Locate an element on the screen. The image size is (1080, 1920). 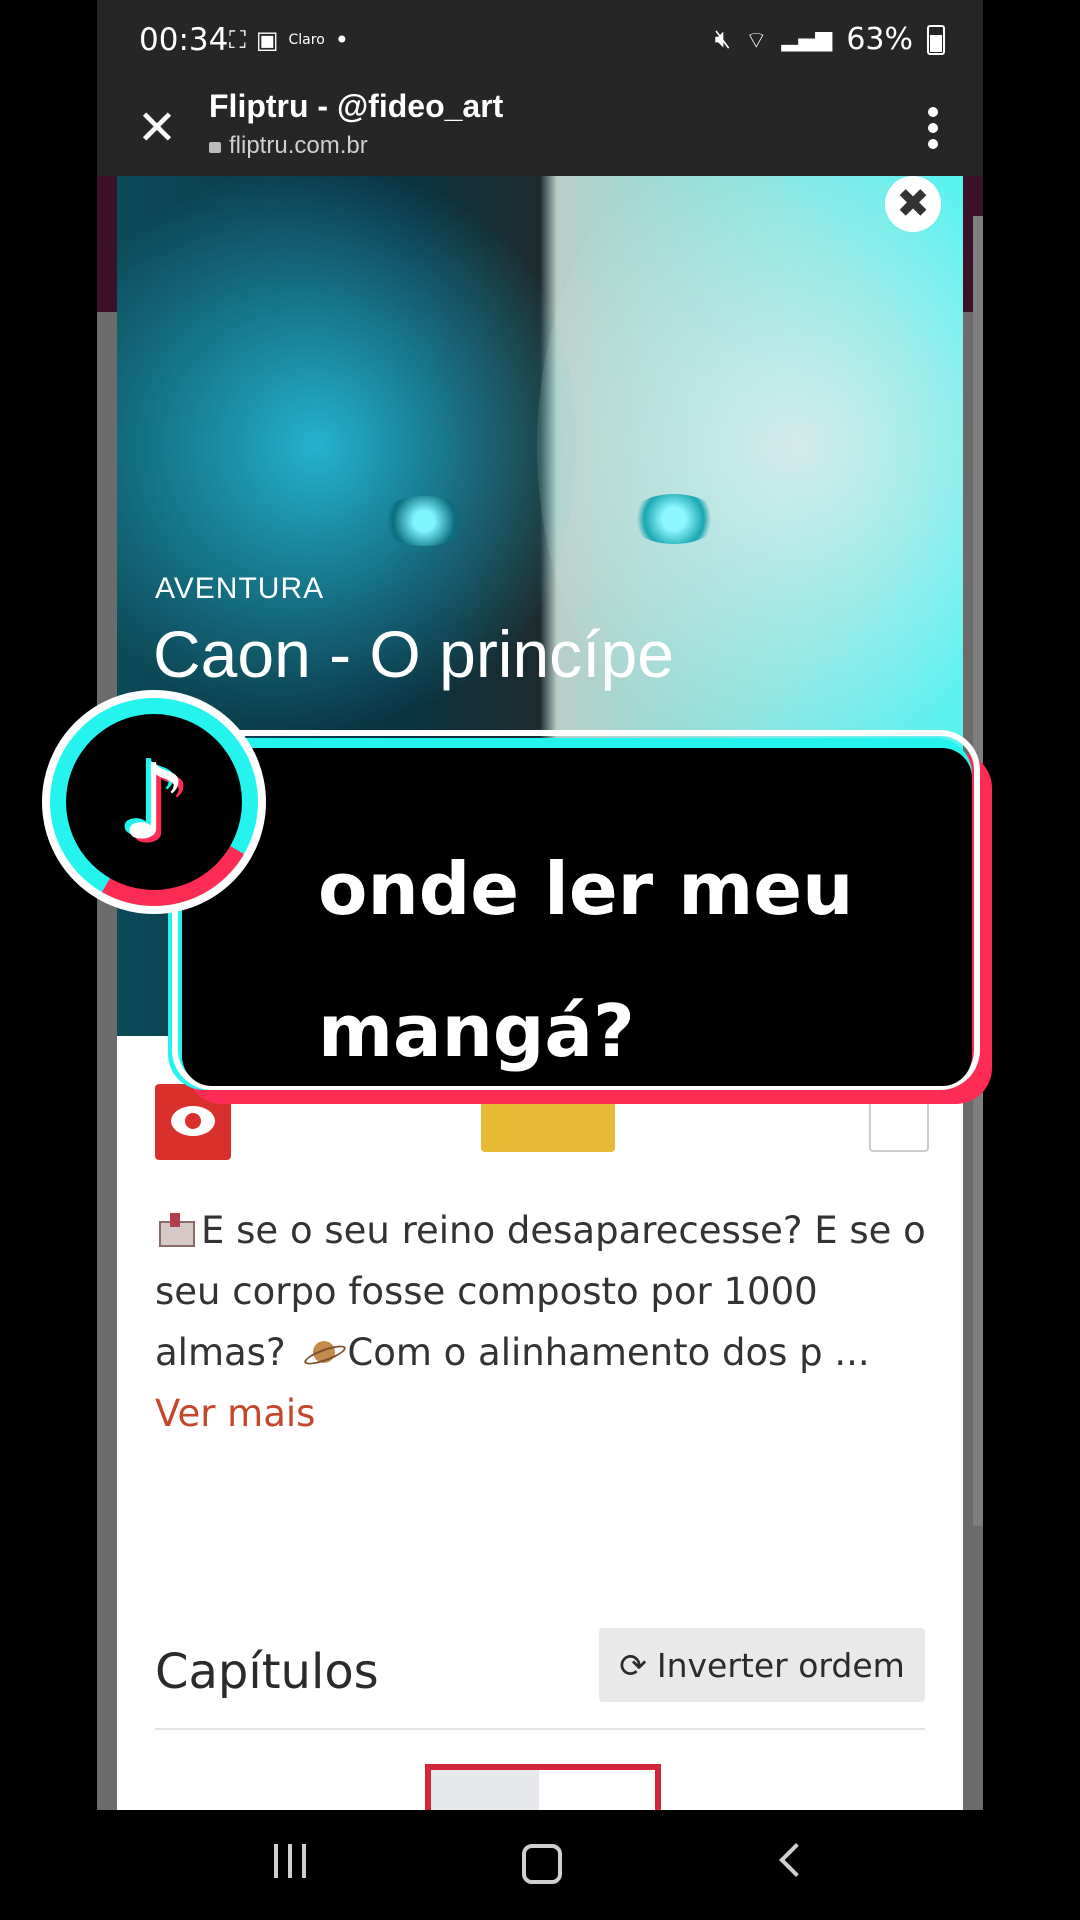
system-nav-bar is located at coordinates (540, 1865).